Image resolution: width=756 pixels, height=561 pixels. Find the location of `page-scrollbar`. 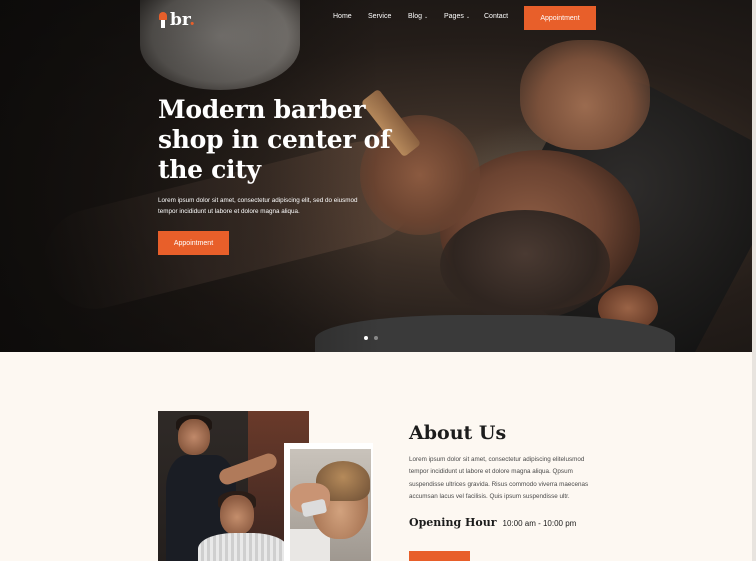

page-scrollbar is located at coordinates (754, 280).